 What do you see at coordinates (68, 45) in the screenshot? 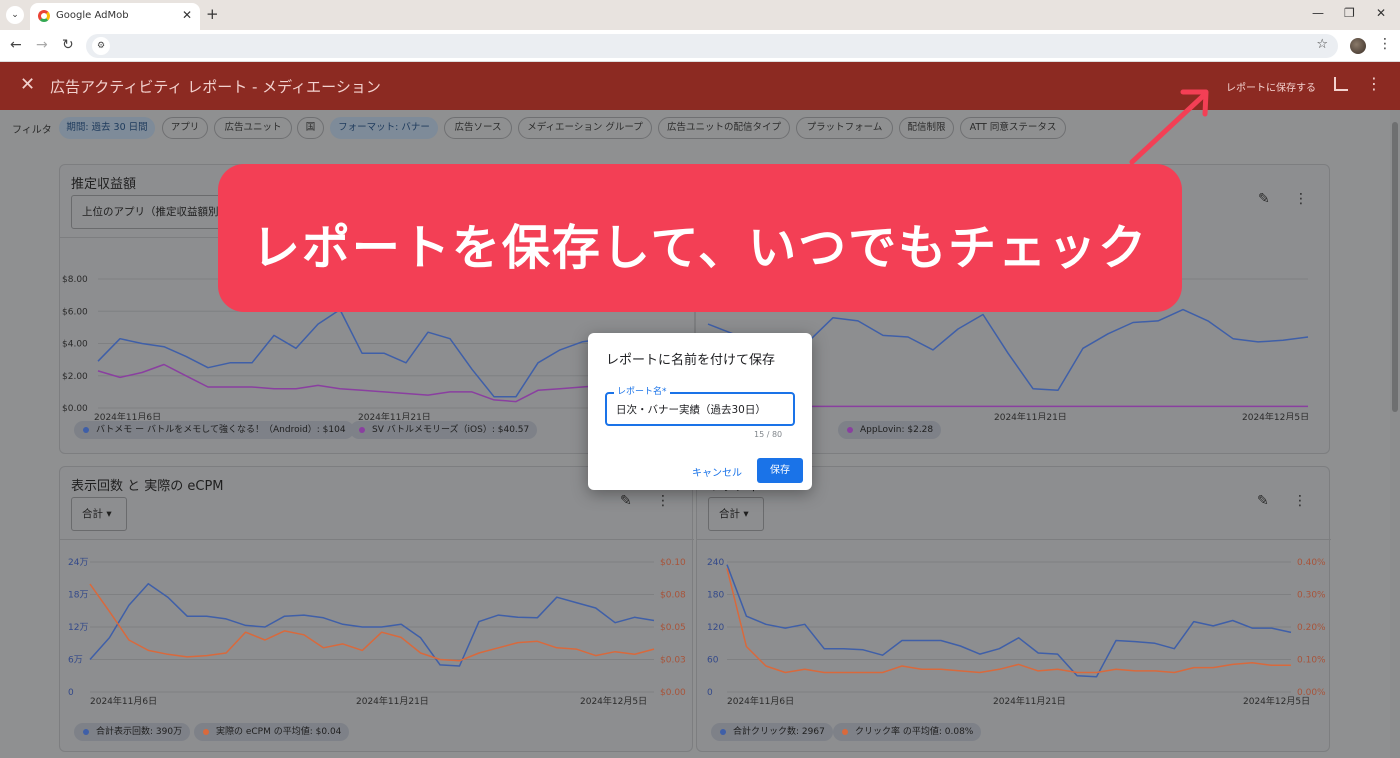
I see `reload-button: ↻` at bounding box center [68, 45].